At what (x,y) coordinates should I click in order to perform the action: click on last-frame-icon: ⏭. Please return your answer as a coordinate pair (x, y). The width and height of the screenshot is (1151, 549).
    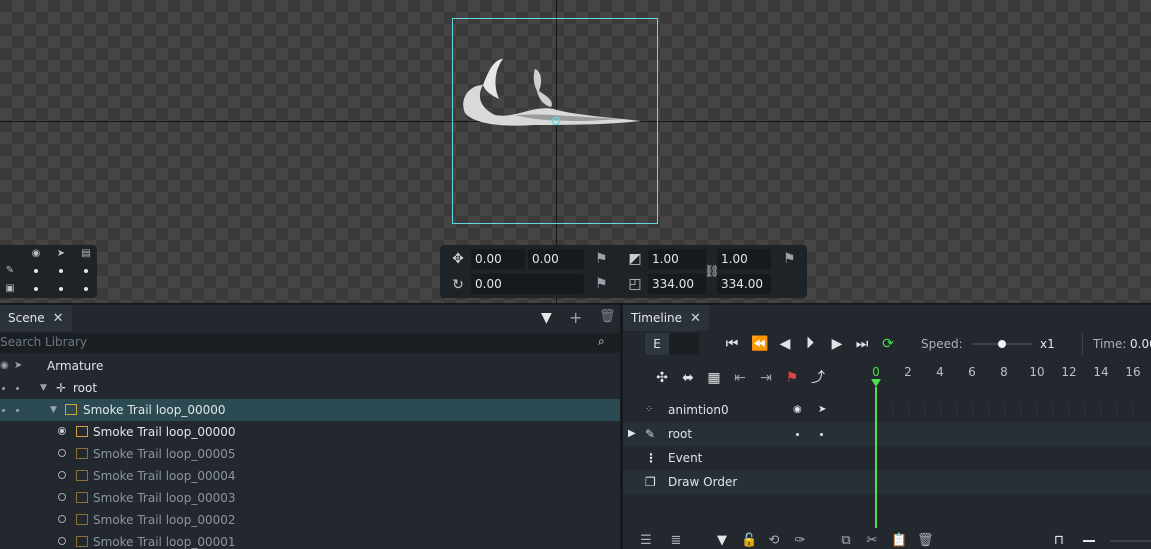
    Looking at the image, I should click on (862, 344).